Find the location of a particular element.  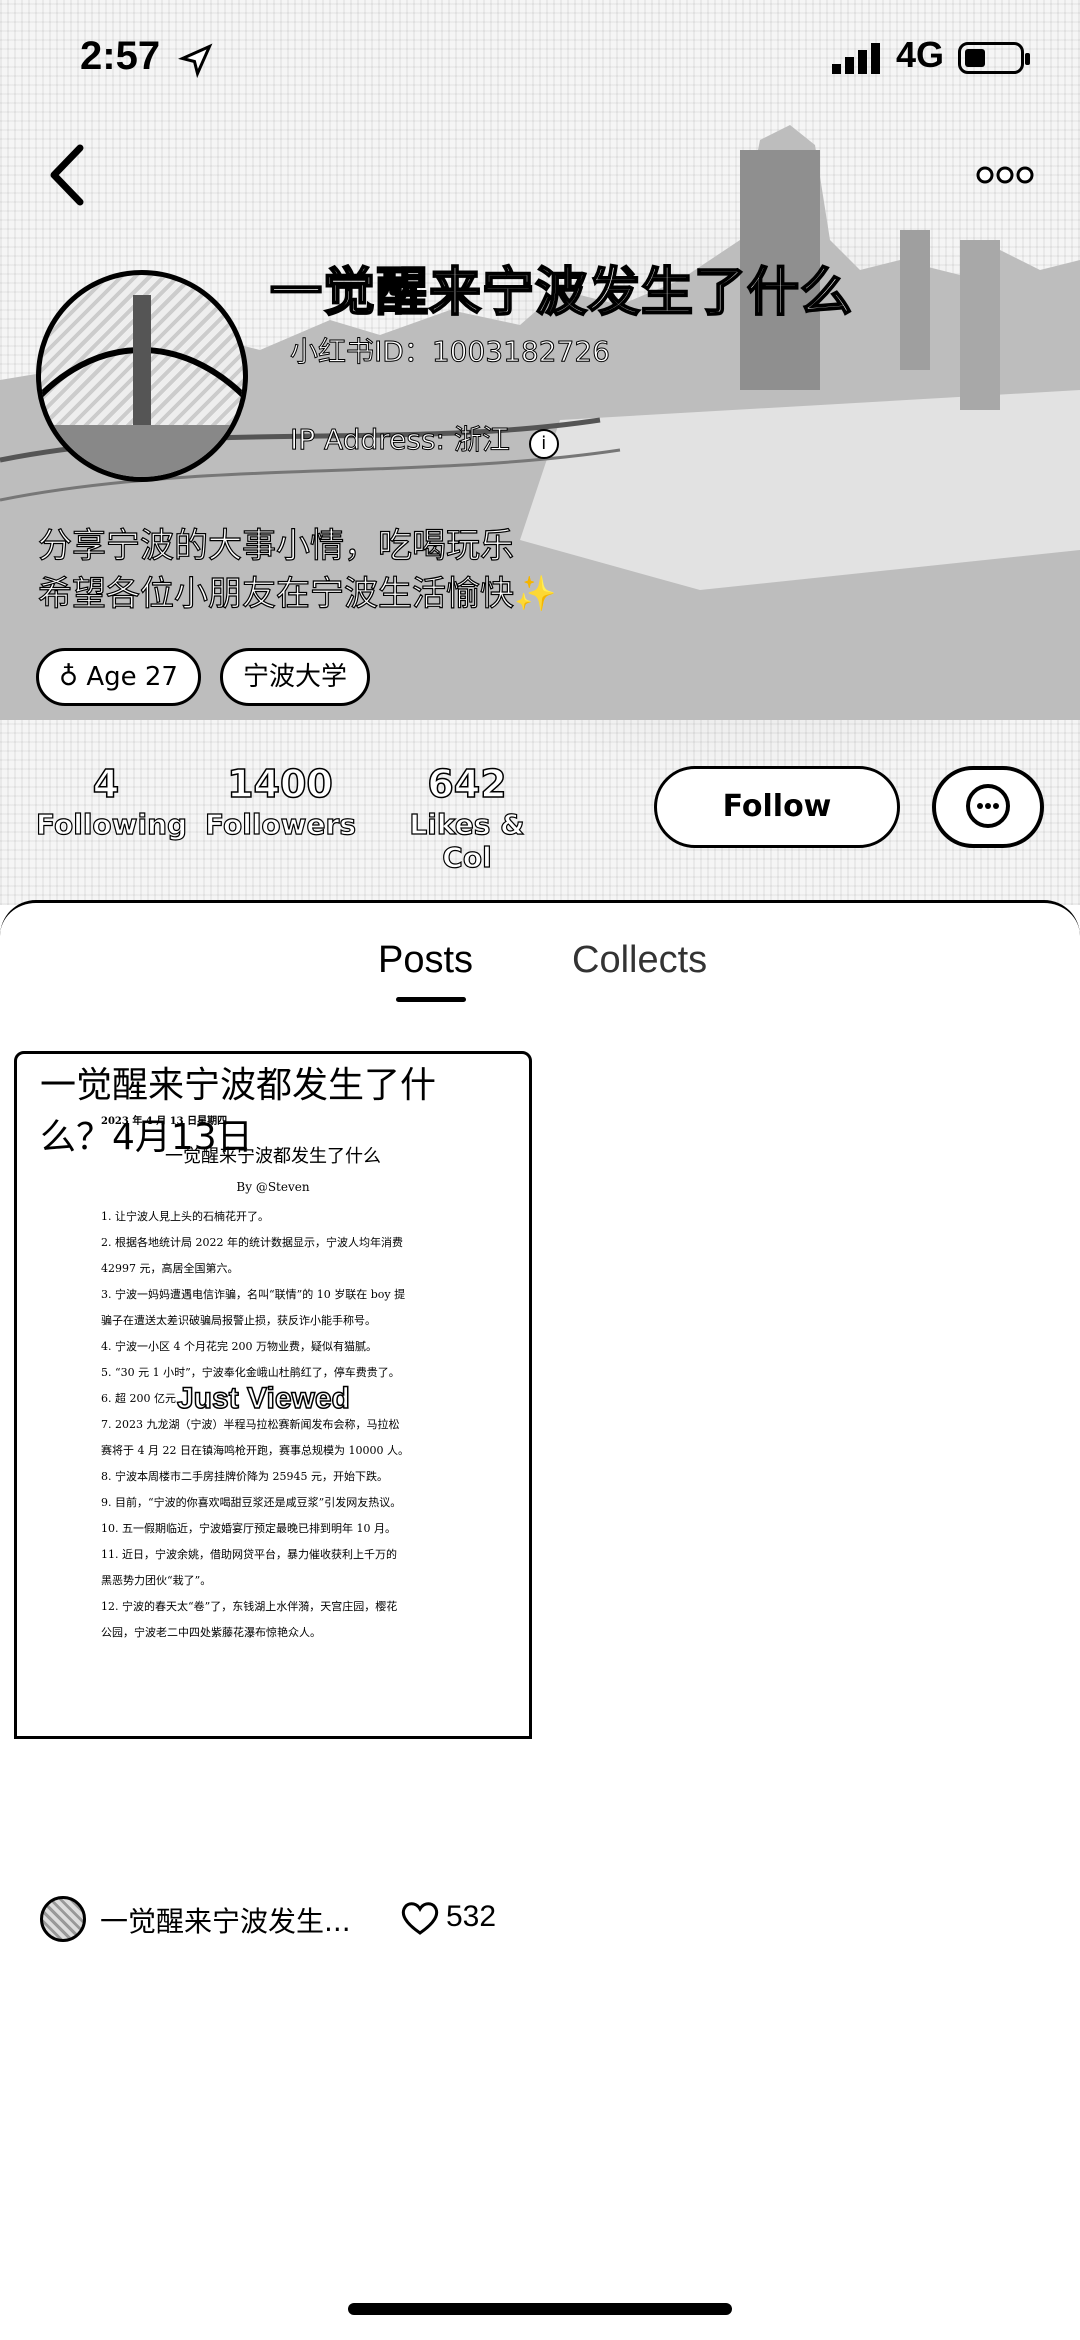

follow-button: Follow is located at coordinates (777, 807).